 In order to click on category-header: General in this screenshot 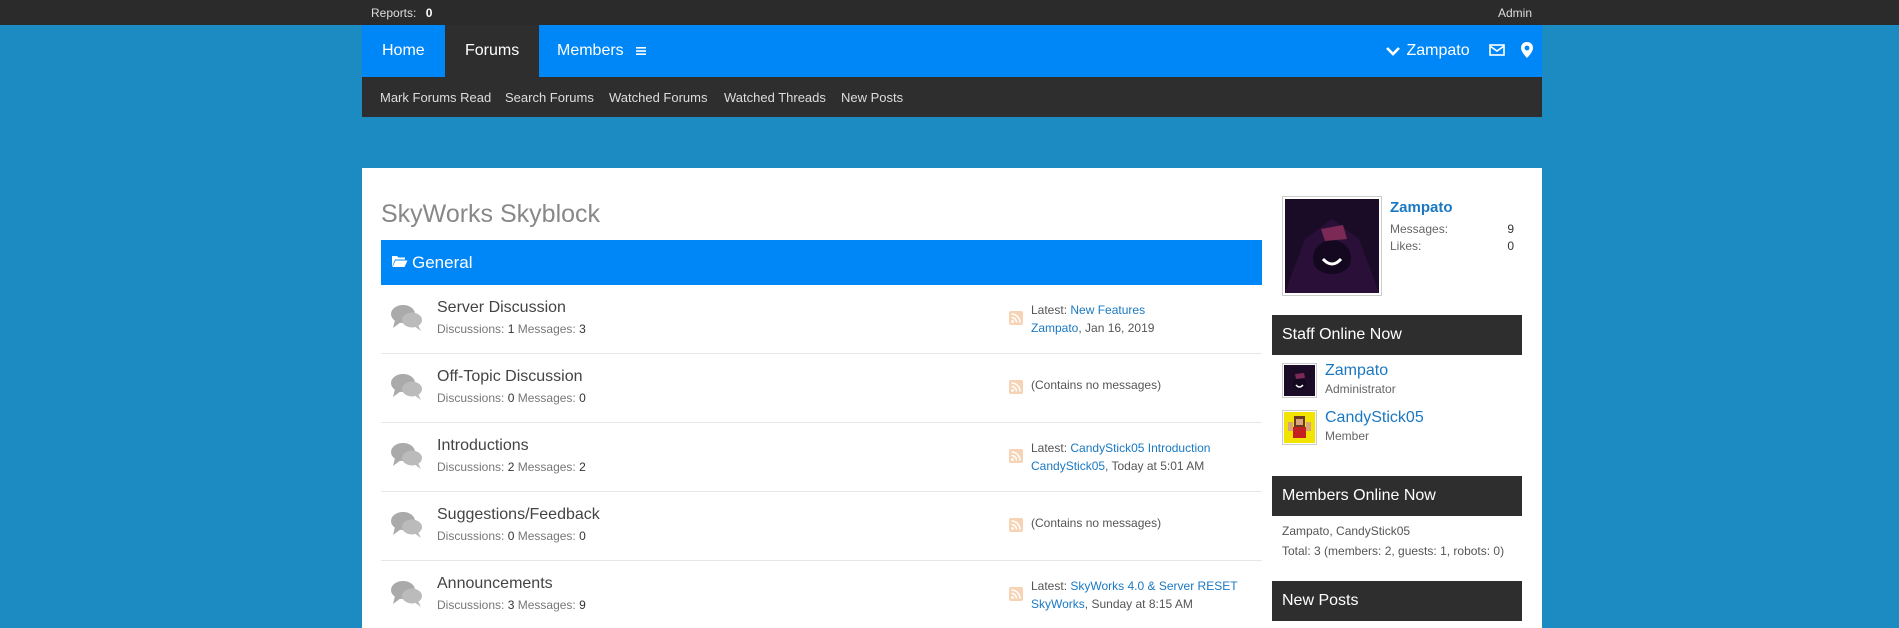, I will do `click(821, 262)`.